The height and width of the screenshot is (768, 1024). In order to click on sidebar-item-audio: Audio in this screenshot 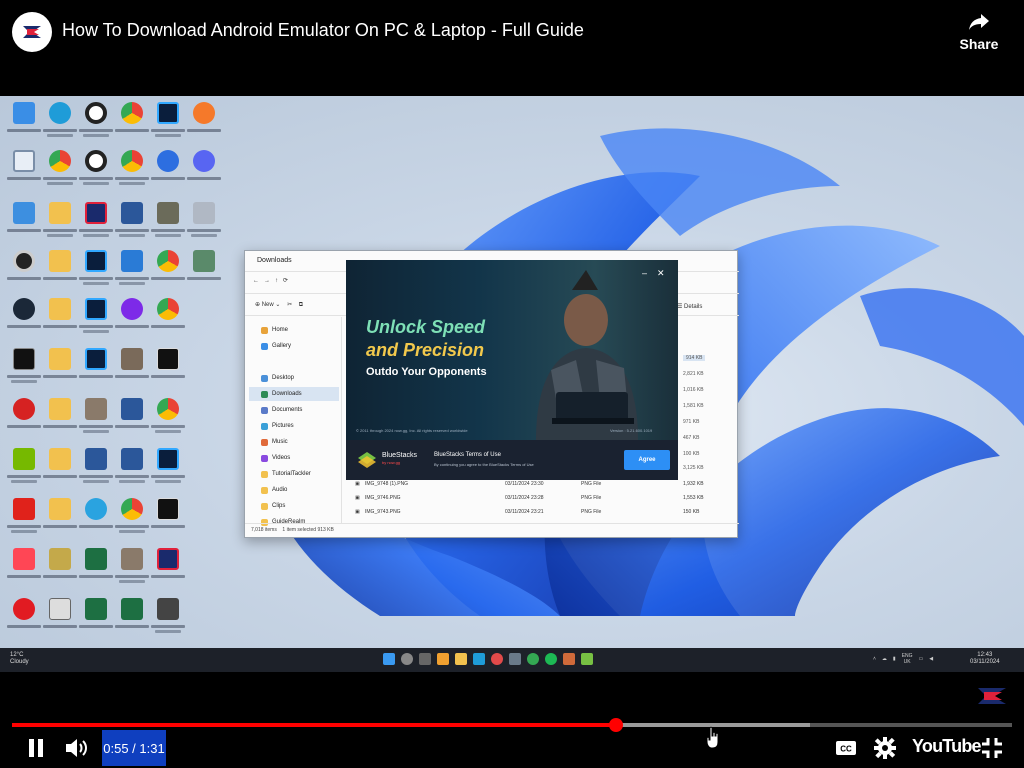, I will do `click(300, 490)`.